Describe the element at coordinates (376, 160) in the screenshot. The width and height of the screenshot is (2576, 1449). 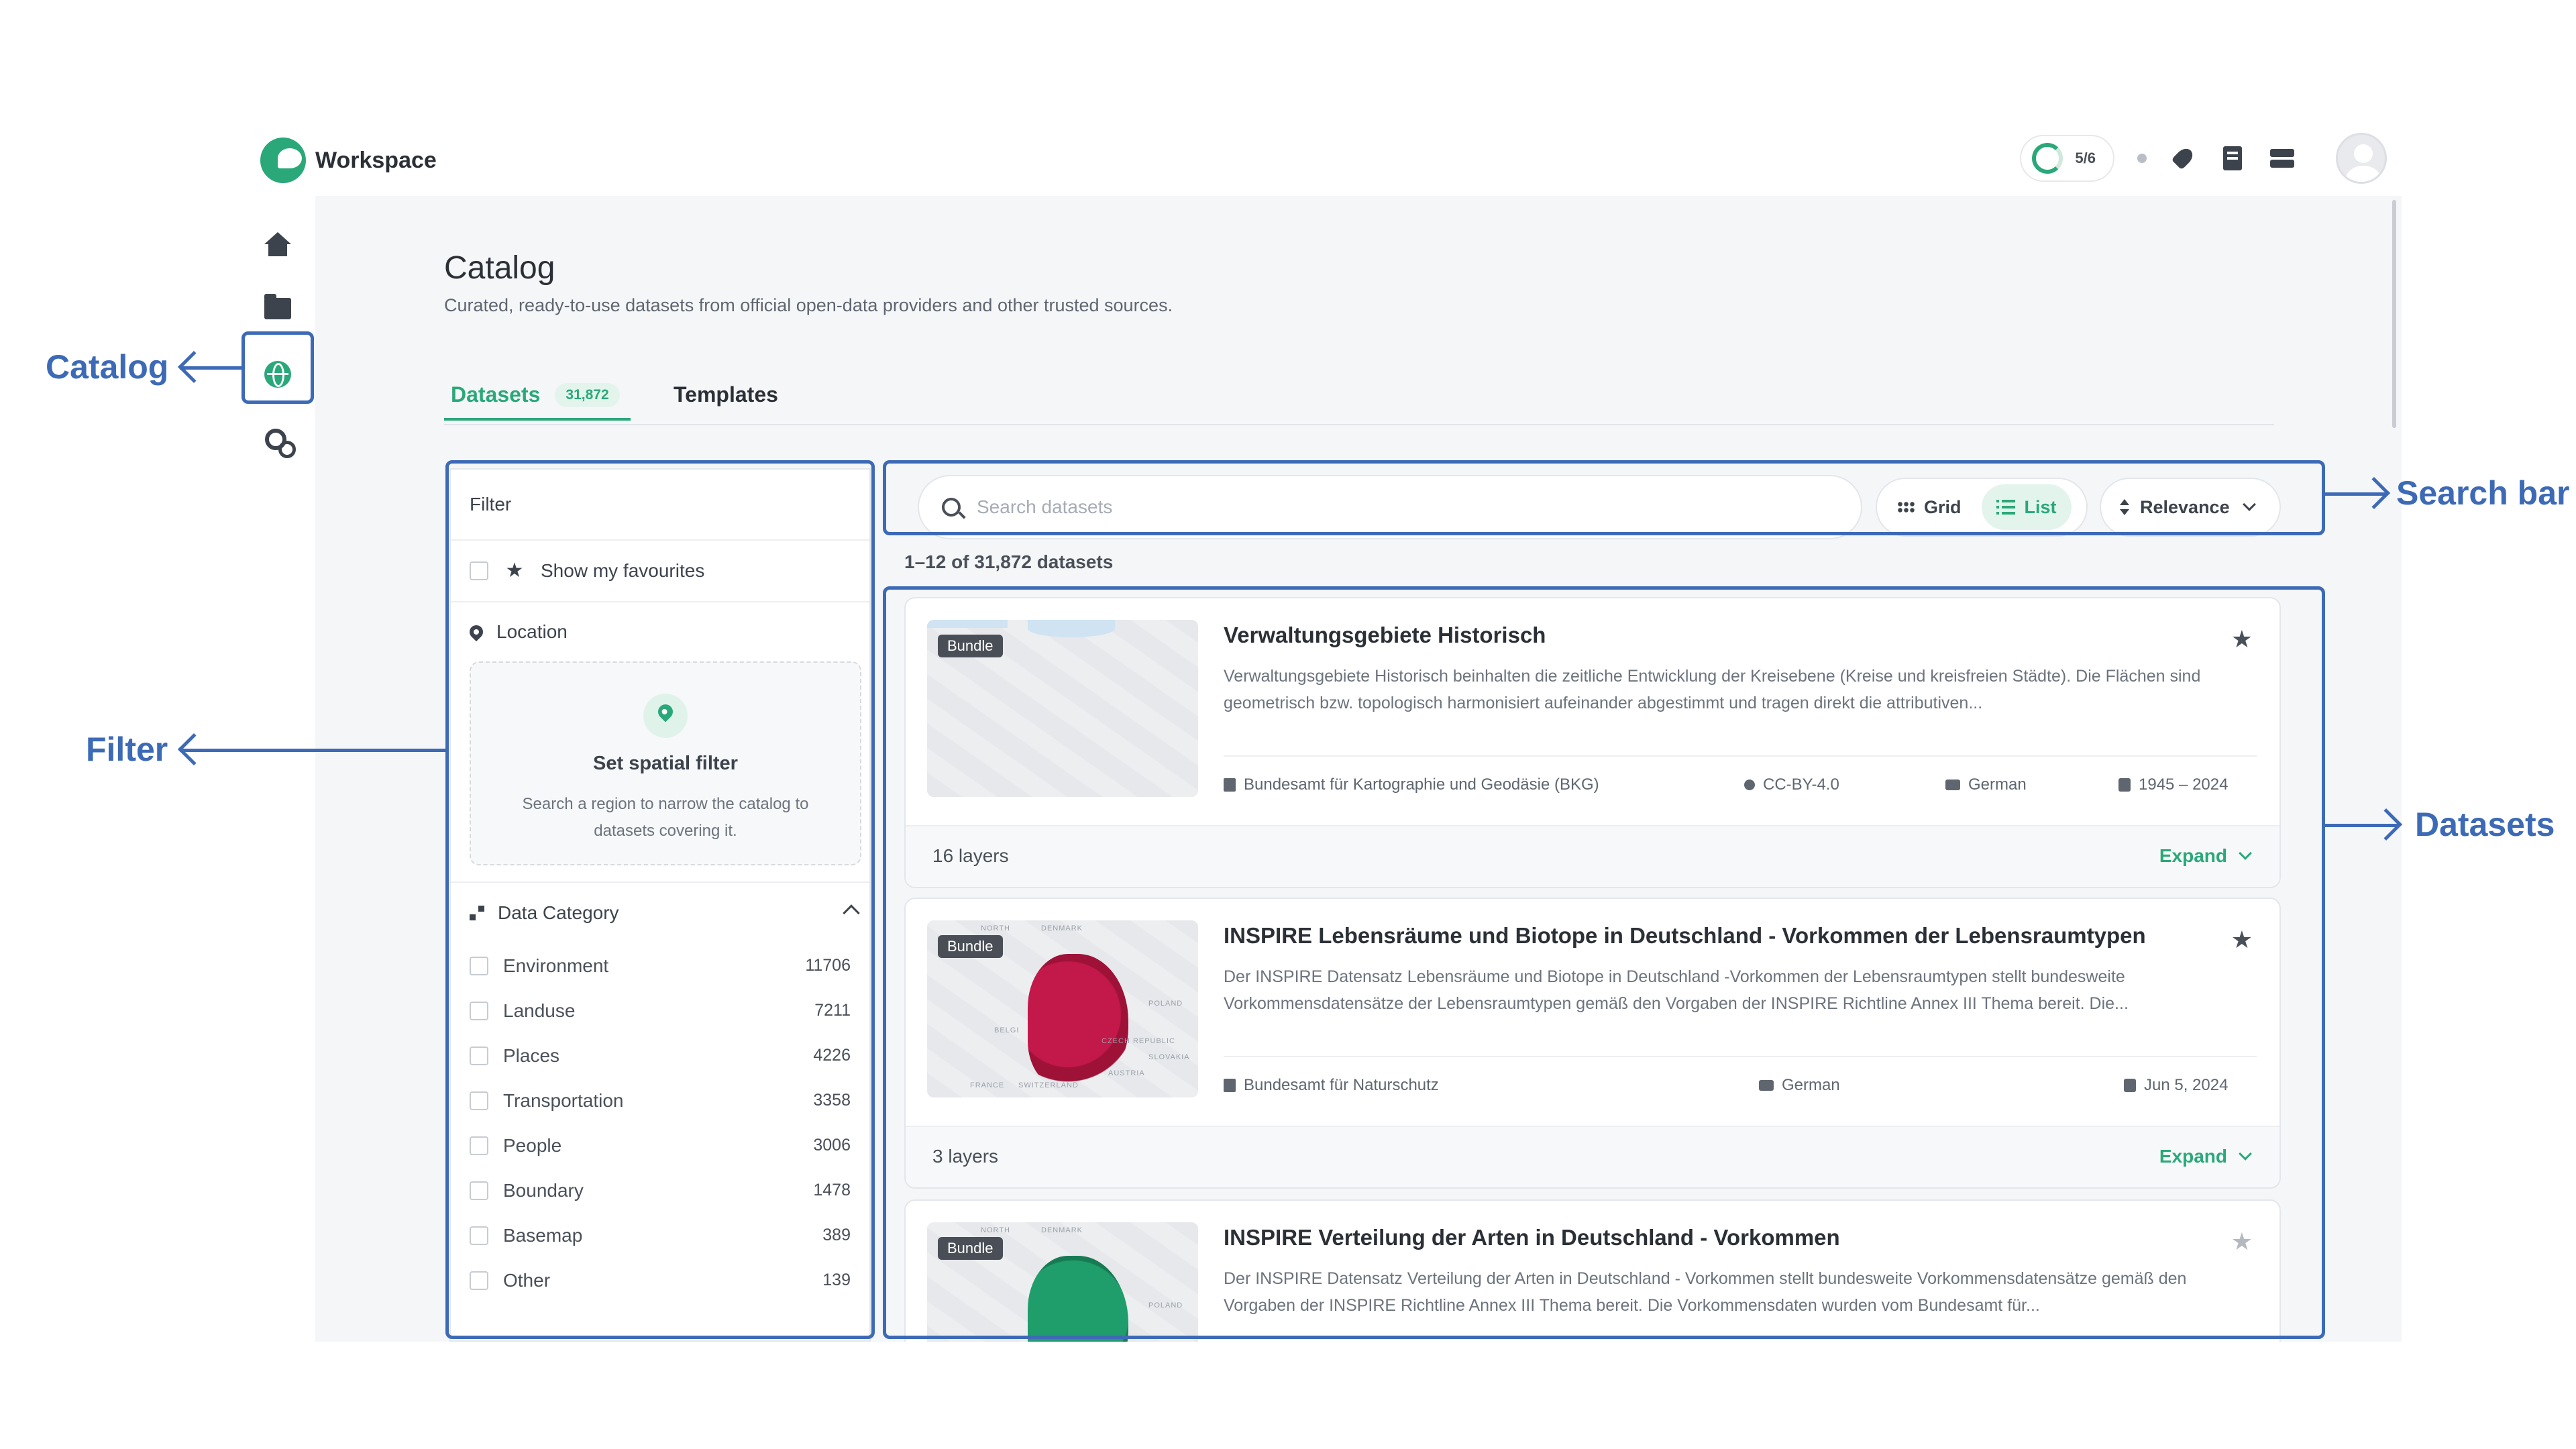
I see `app-name: Workspace` at that location.